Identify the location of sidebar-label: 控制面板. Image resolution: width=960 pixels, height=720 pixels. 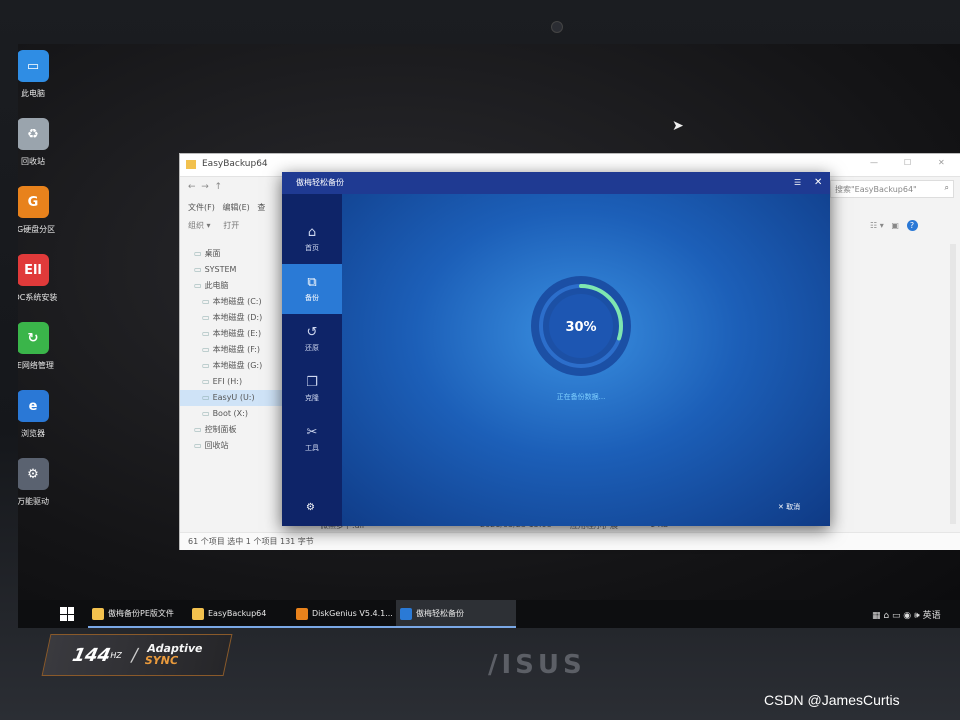
(220, 429).